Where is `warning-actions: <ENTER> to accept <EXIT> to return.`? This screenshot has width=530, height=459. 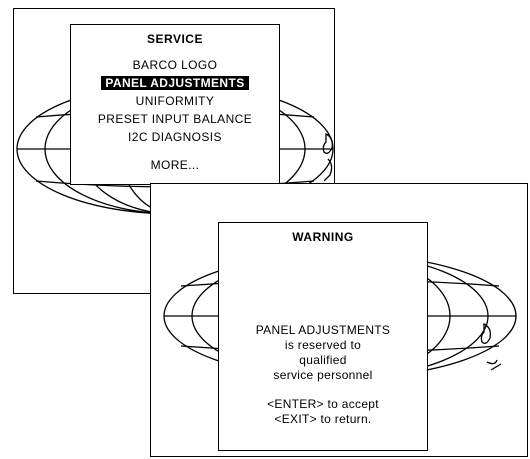 warning-actions: <ENTER> to accept <EXIT> to return. is located at coordinates (323, 412).